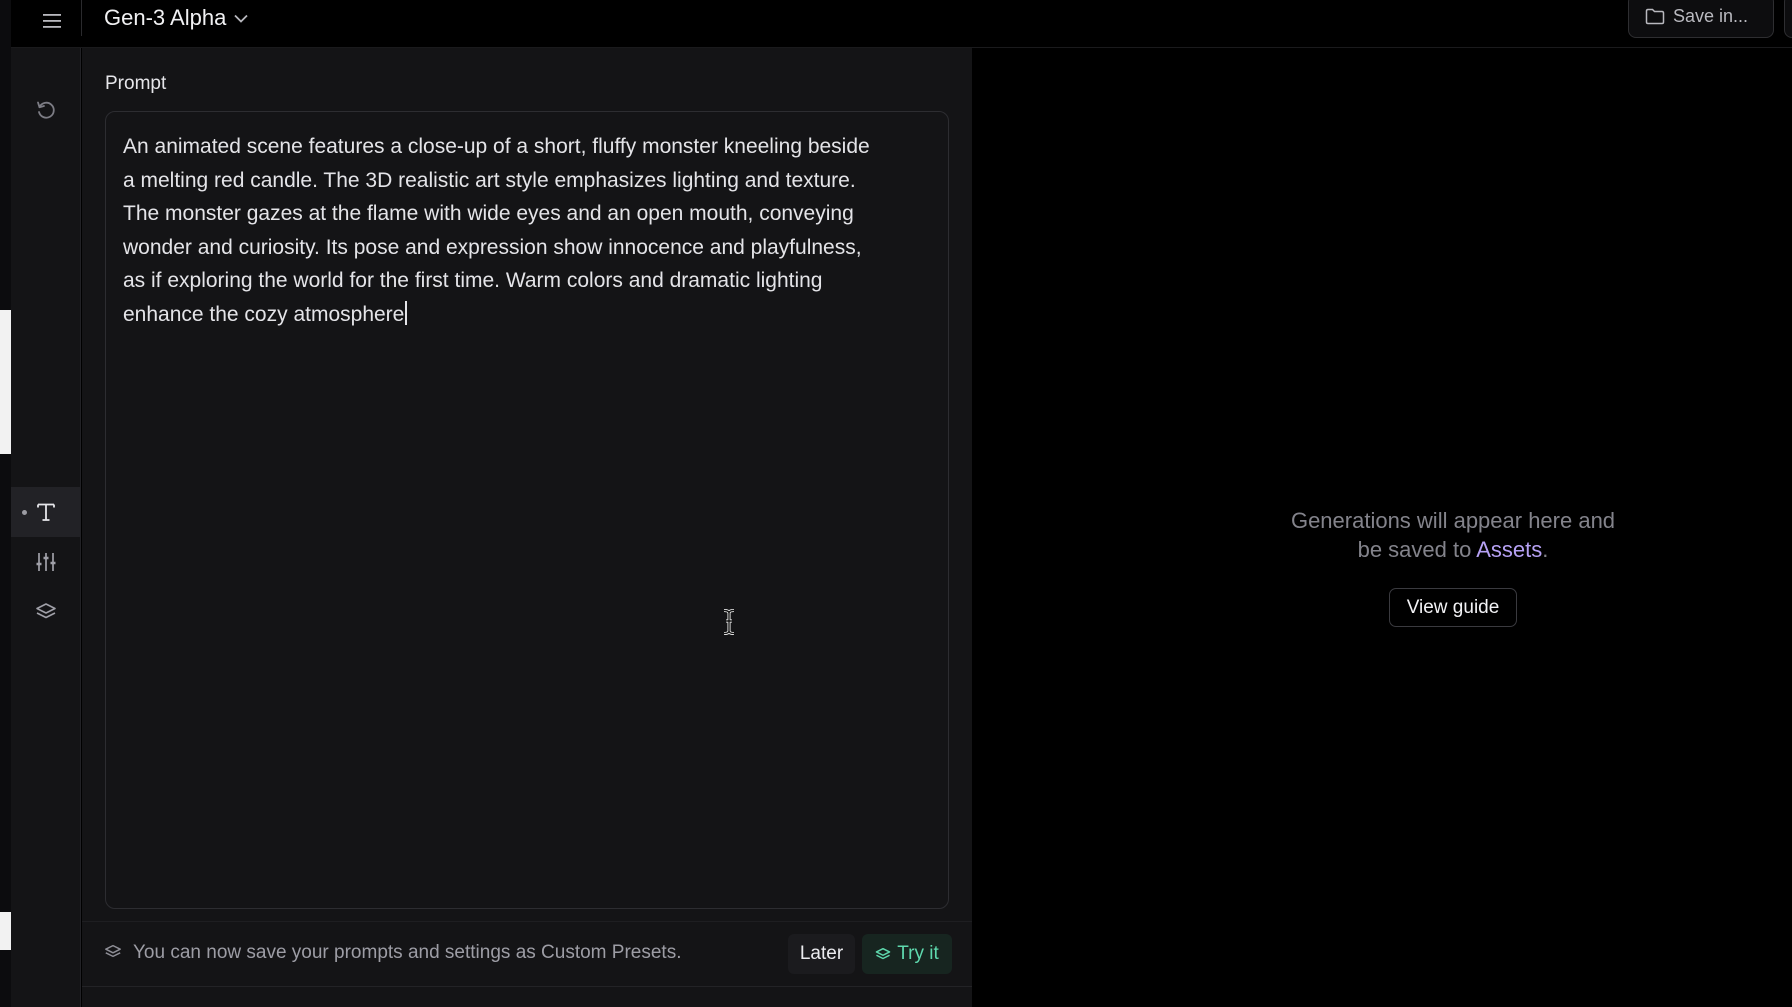 This screenshot has width=1792, height=1007. What do you see at coordinates (1788, 19) in the screenshot?
I see `overflow-button` at bounding box center [1788, 19].